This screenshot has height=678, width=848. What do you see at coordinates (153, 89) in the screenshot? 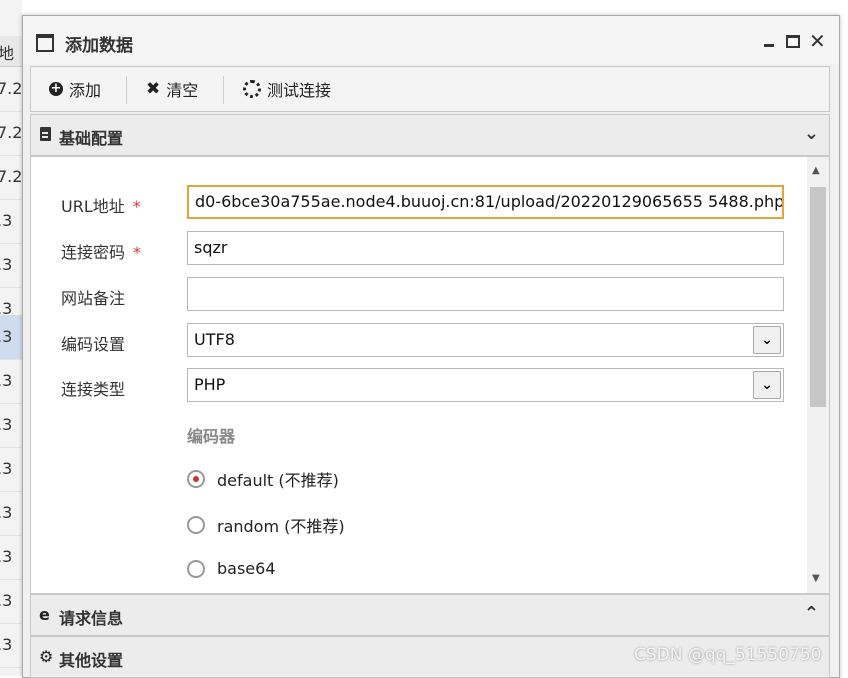
I see `close-icon: ✖` at bounding box center [153, 89].